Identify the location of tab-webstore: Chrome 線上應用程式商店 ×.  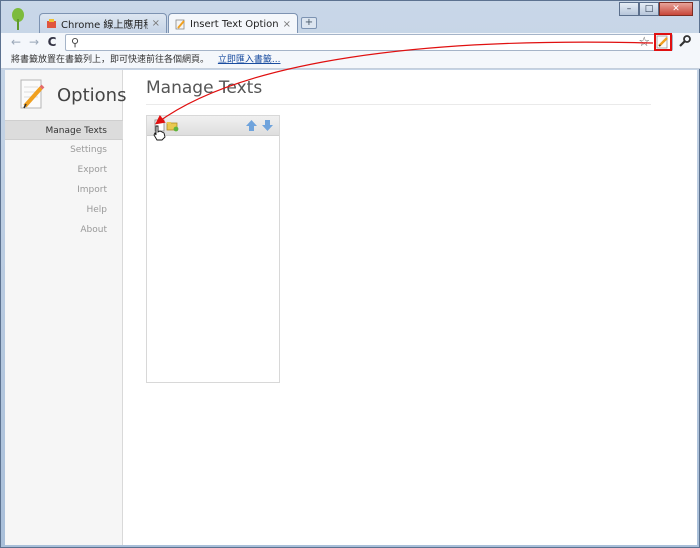
(103, 23).